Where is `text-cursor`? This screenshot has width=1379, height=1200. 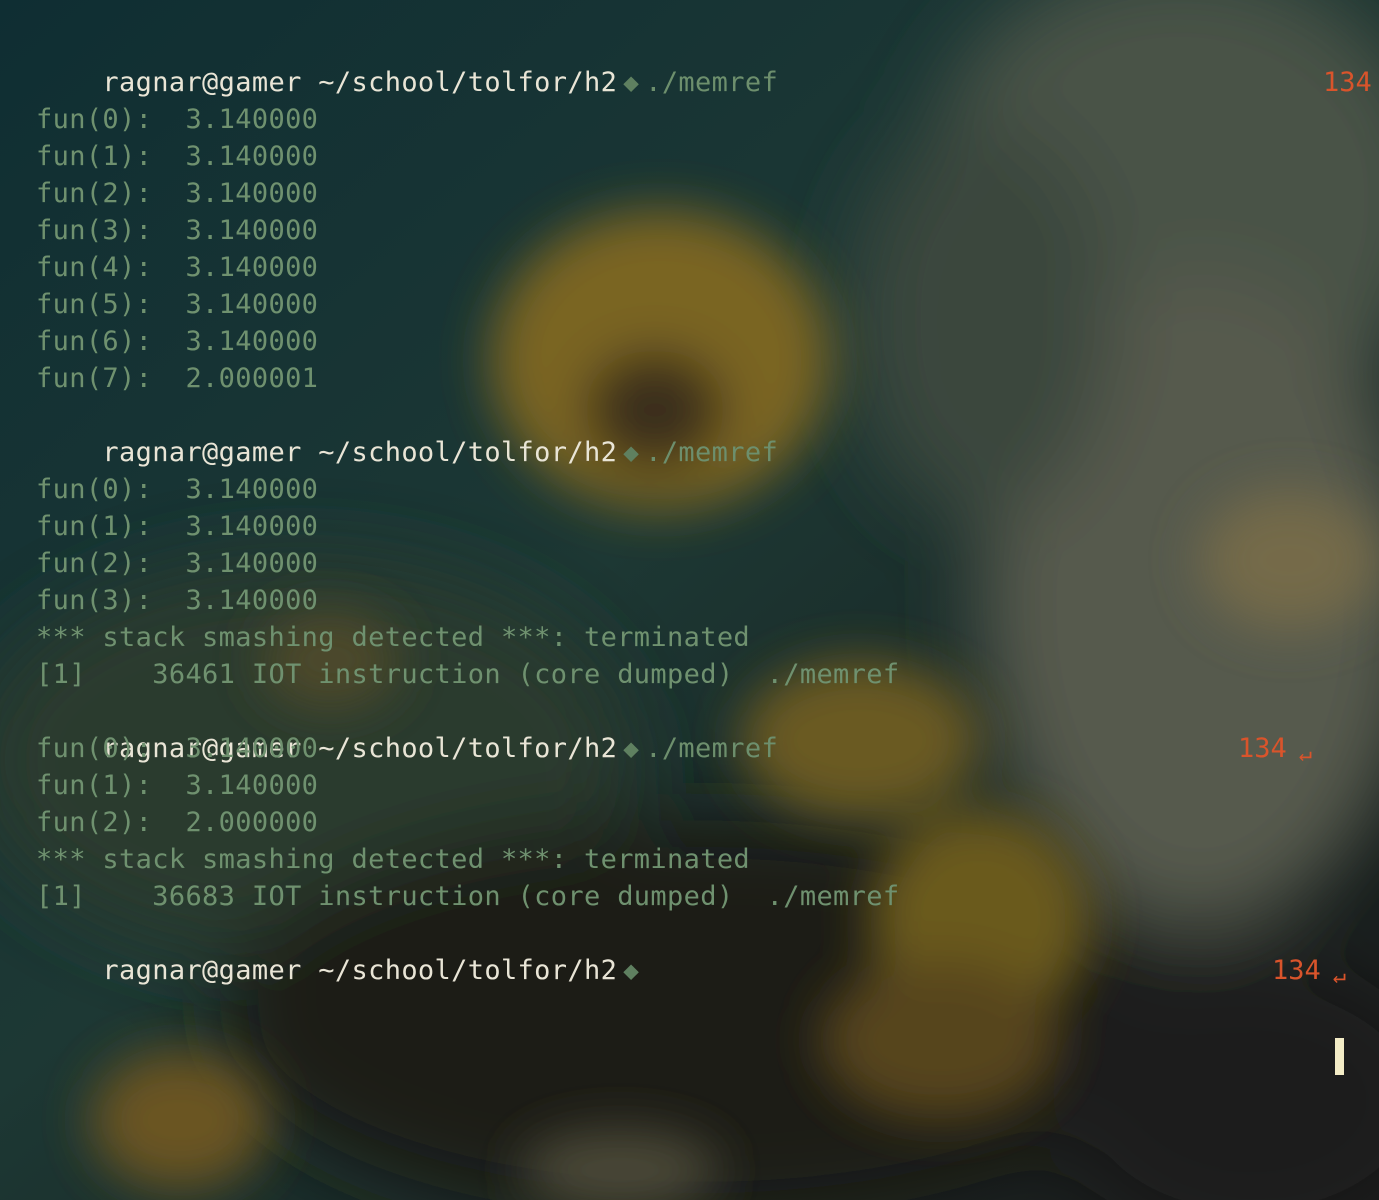 text-cursor is located at coordinates (1339, 1056).